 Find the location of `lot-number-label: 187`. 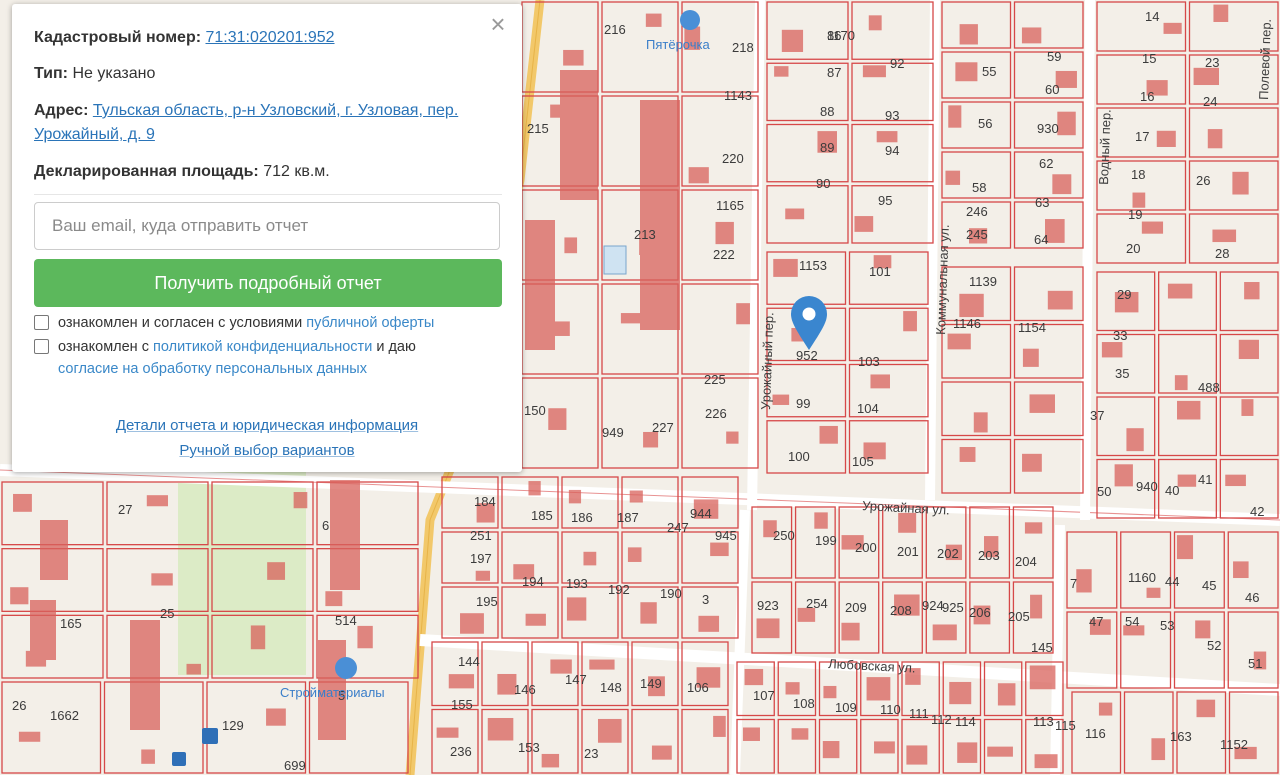

lot-number-label: 187 is located at coordinates (628, 517).